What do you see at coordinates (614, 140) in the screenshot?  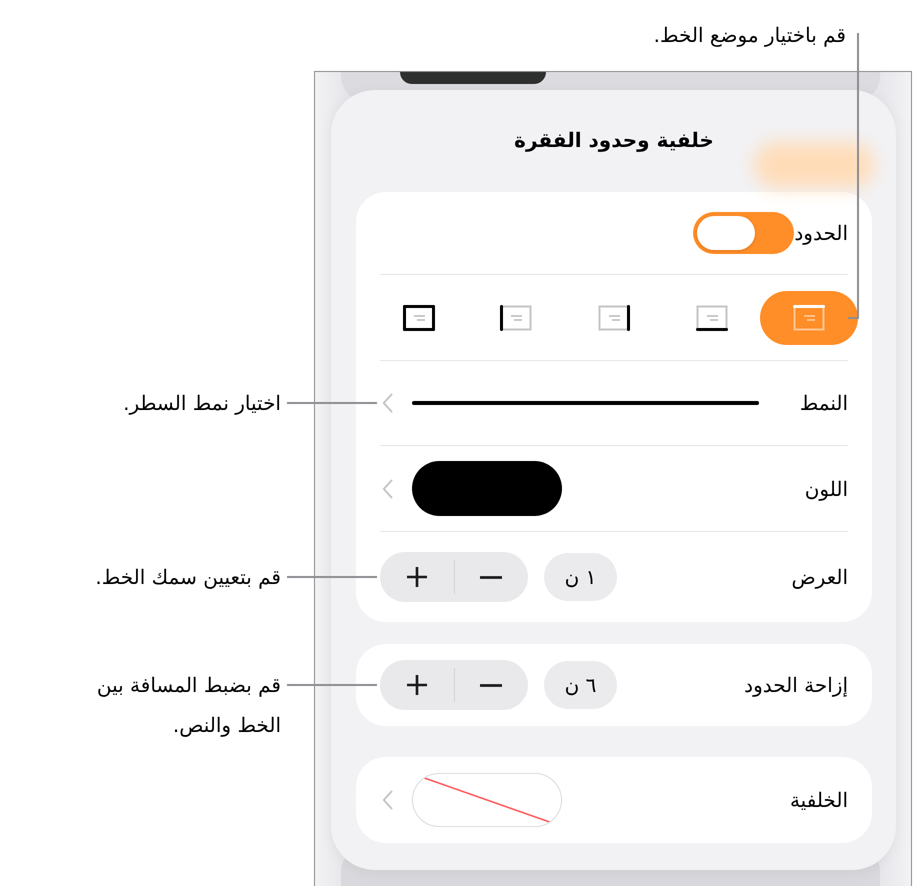 I see `panel-title: خلفية وحدود الفقرة` at bounding box center [614, 140].